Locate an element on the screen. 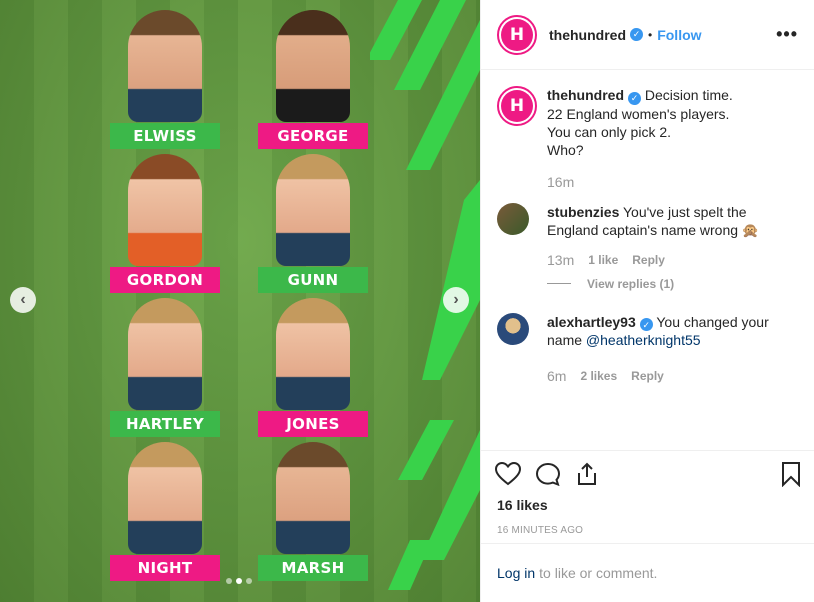  post-actions-area: 16 likes 16 MINUTES AGO is located at coordinates (647, 493).